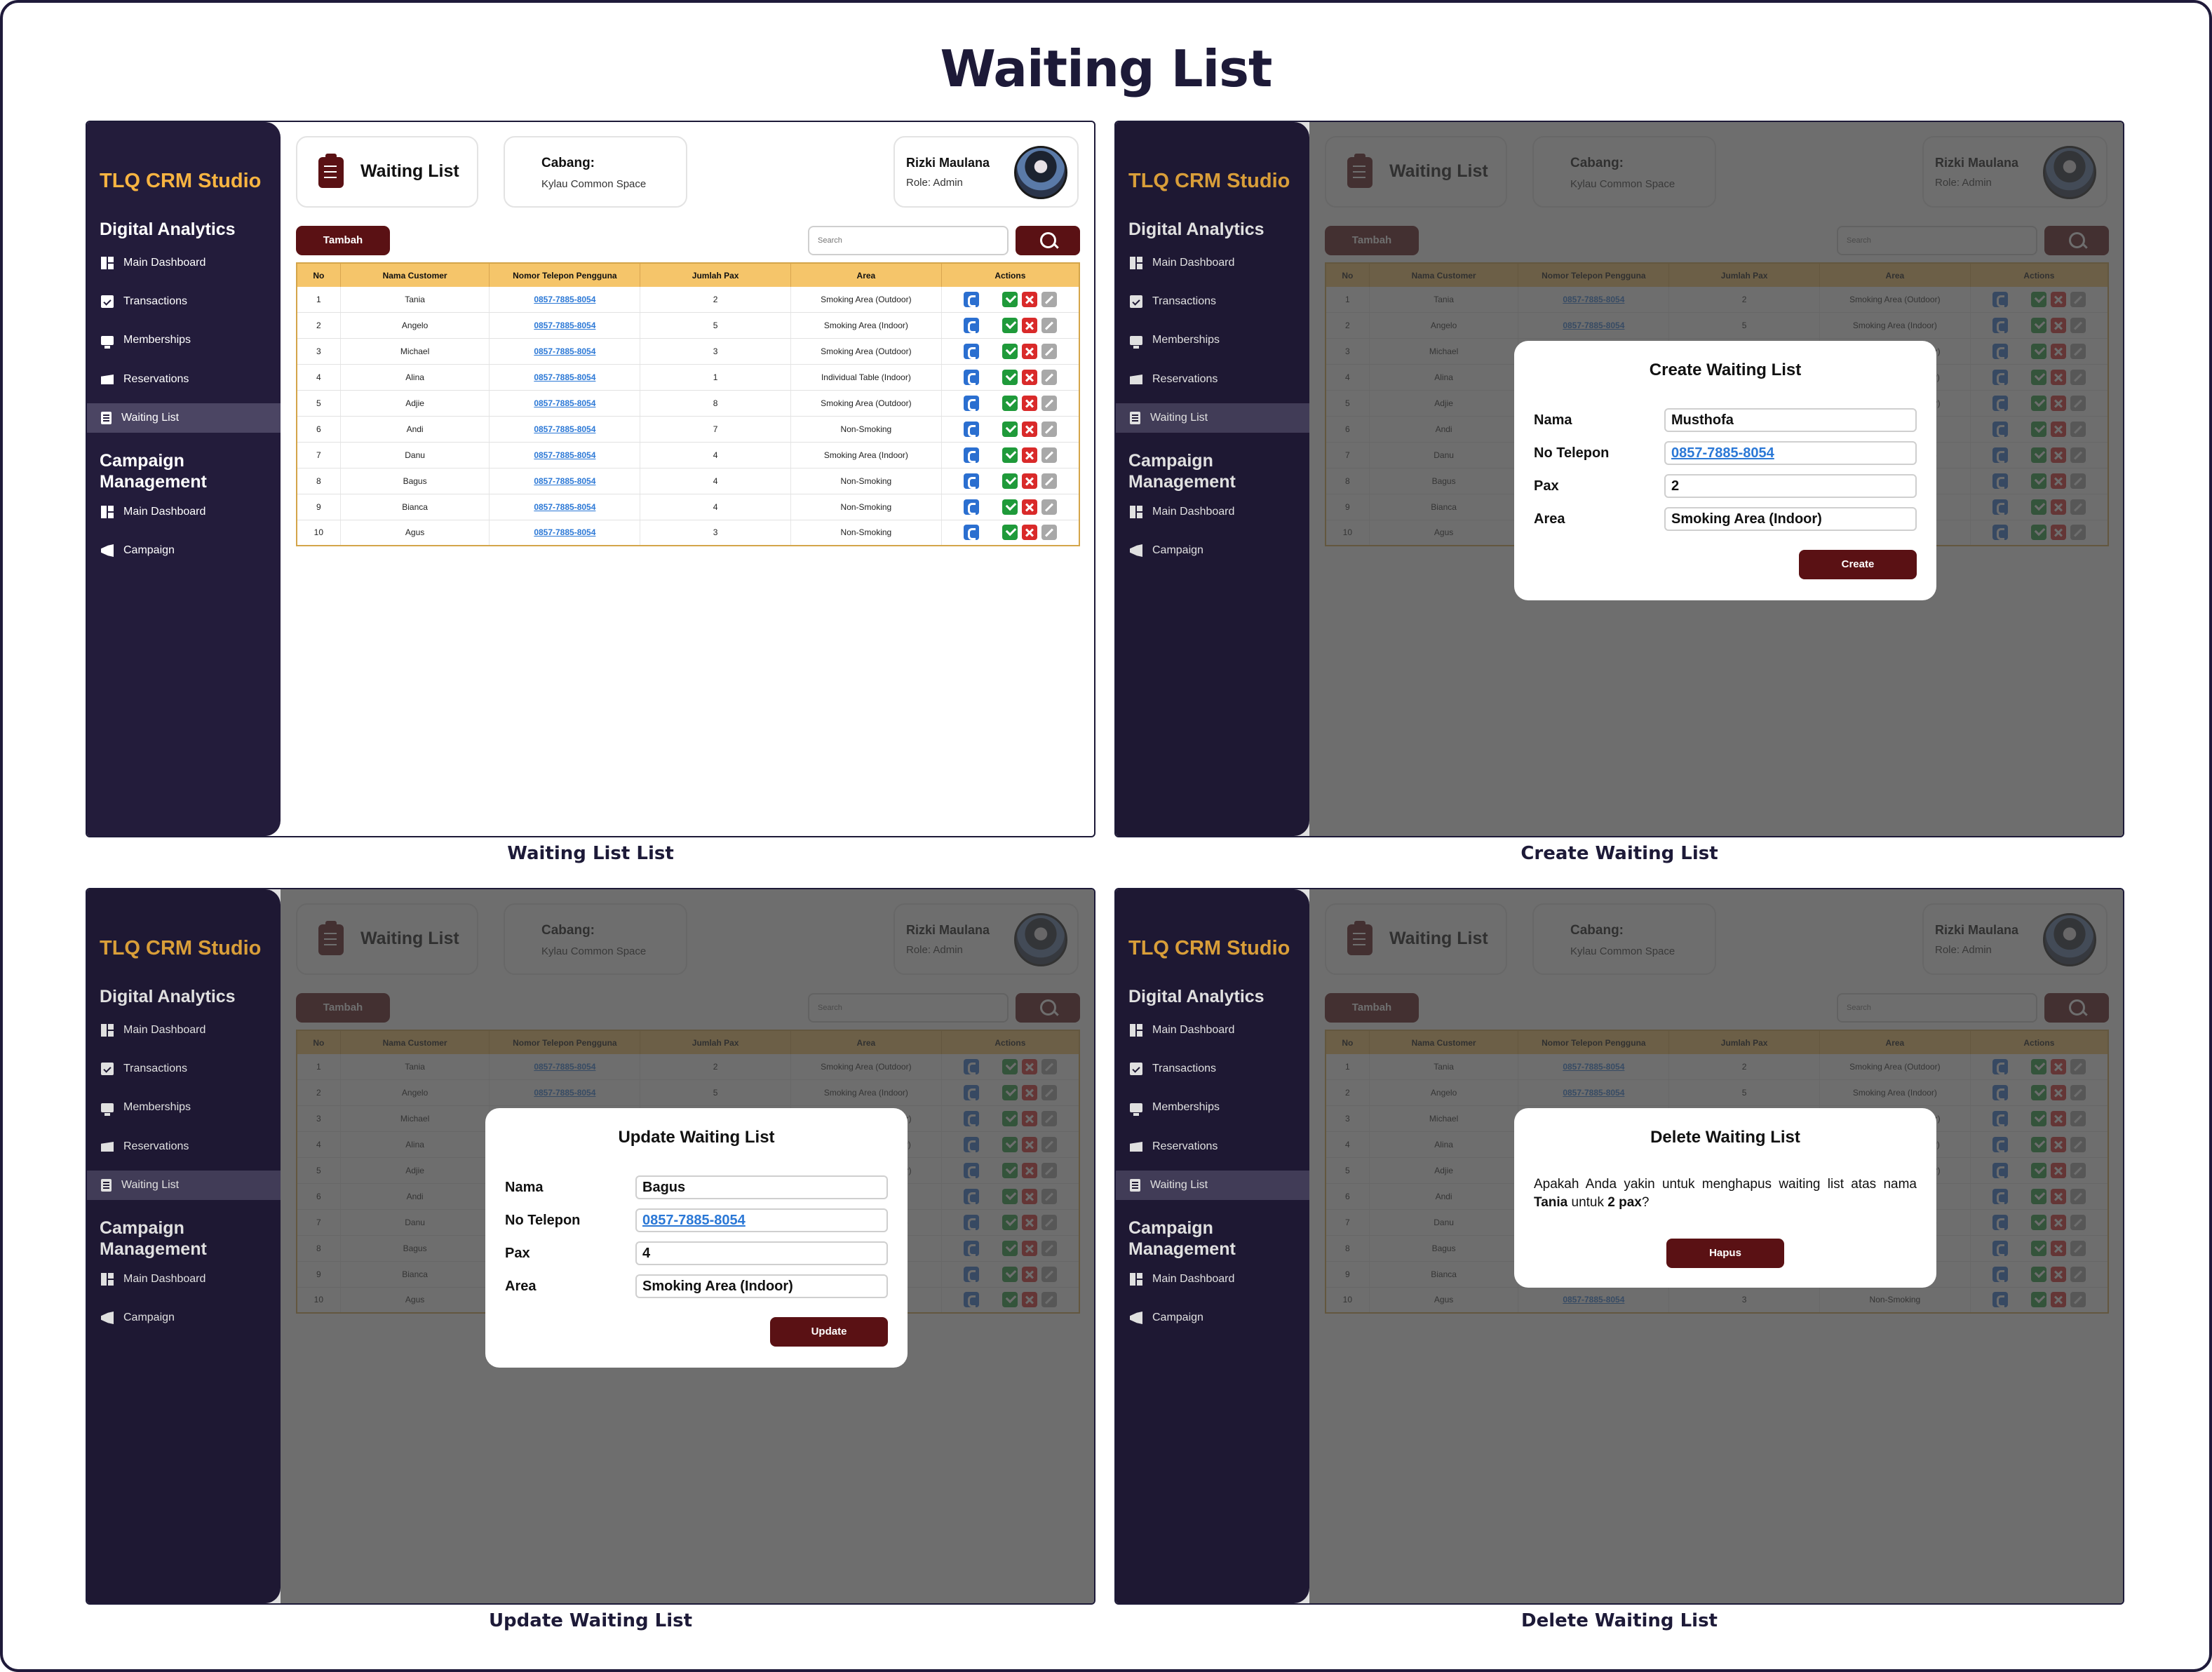 The image size is (2212, 1672). Describe the element at coordinates (908, 240) in the screenshot. I see `search-input` at that location.